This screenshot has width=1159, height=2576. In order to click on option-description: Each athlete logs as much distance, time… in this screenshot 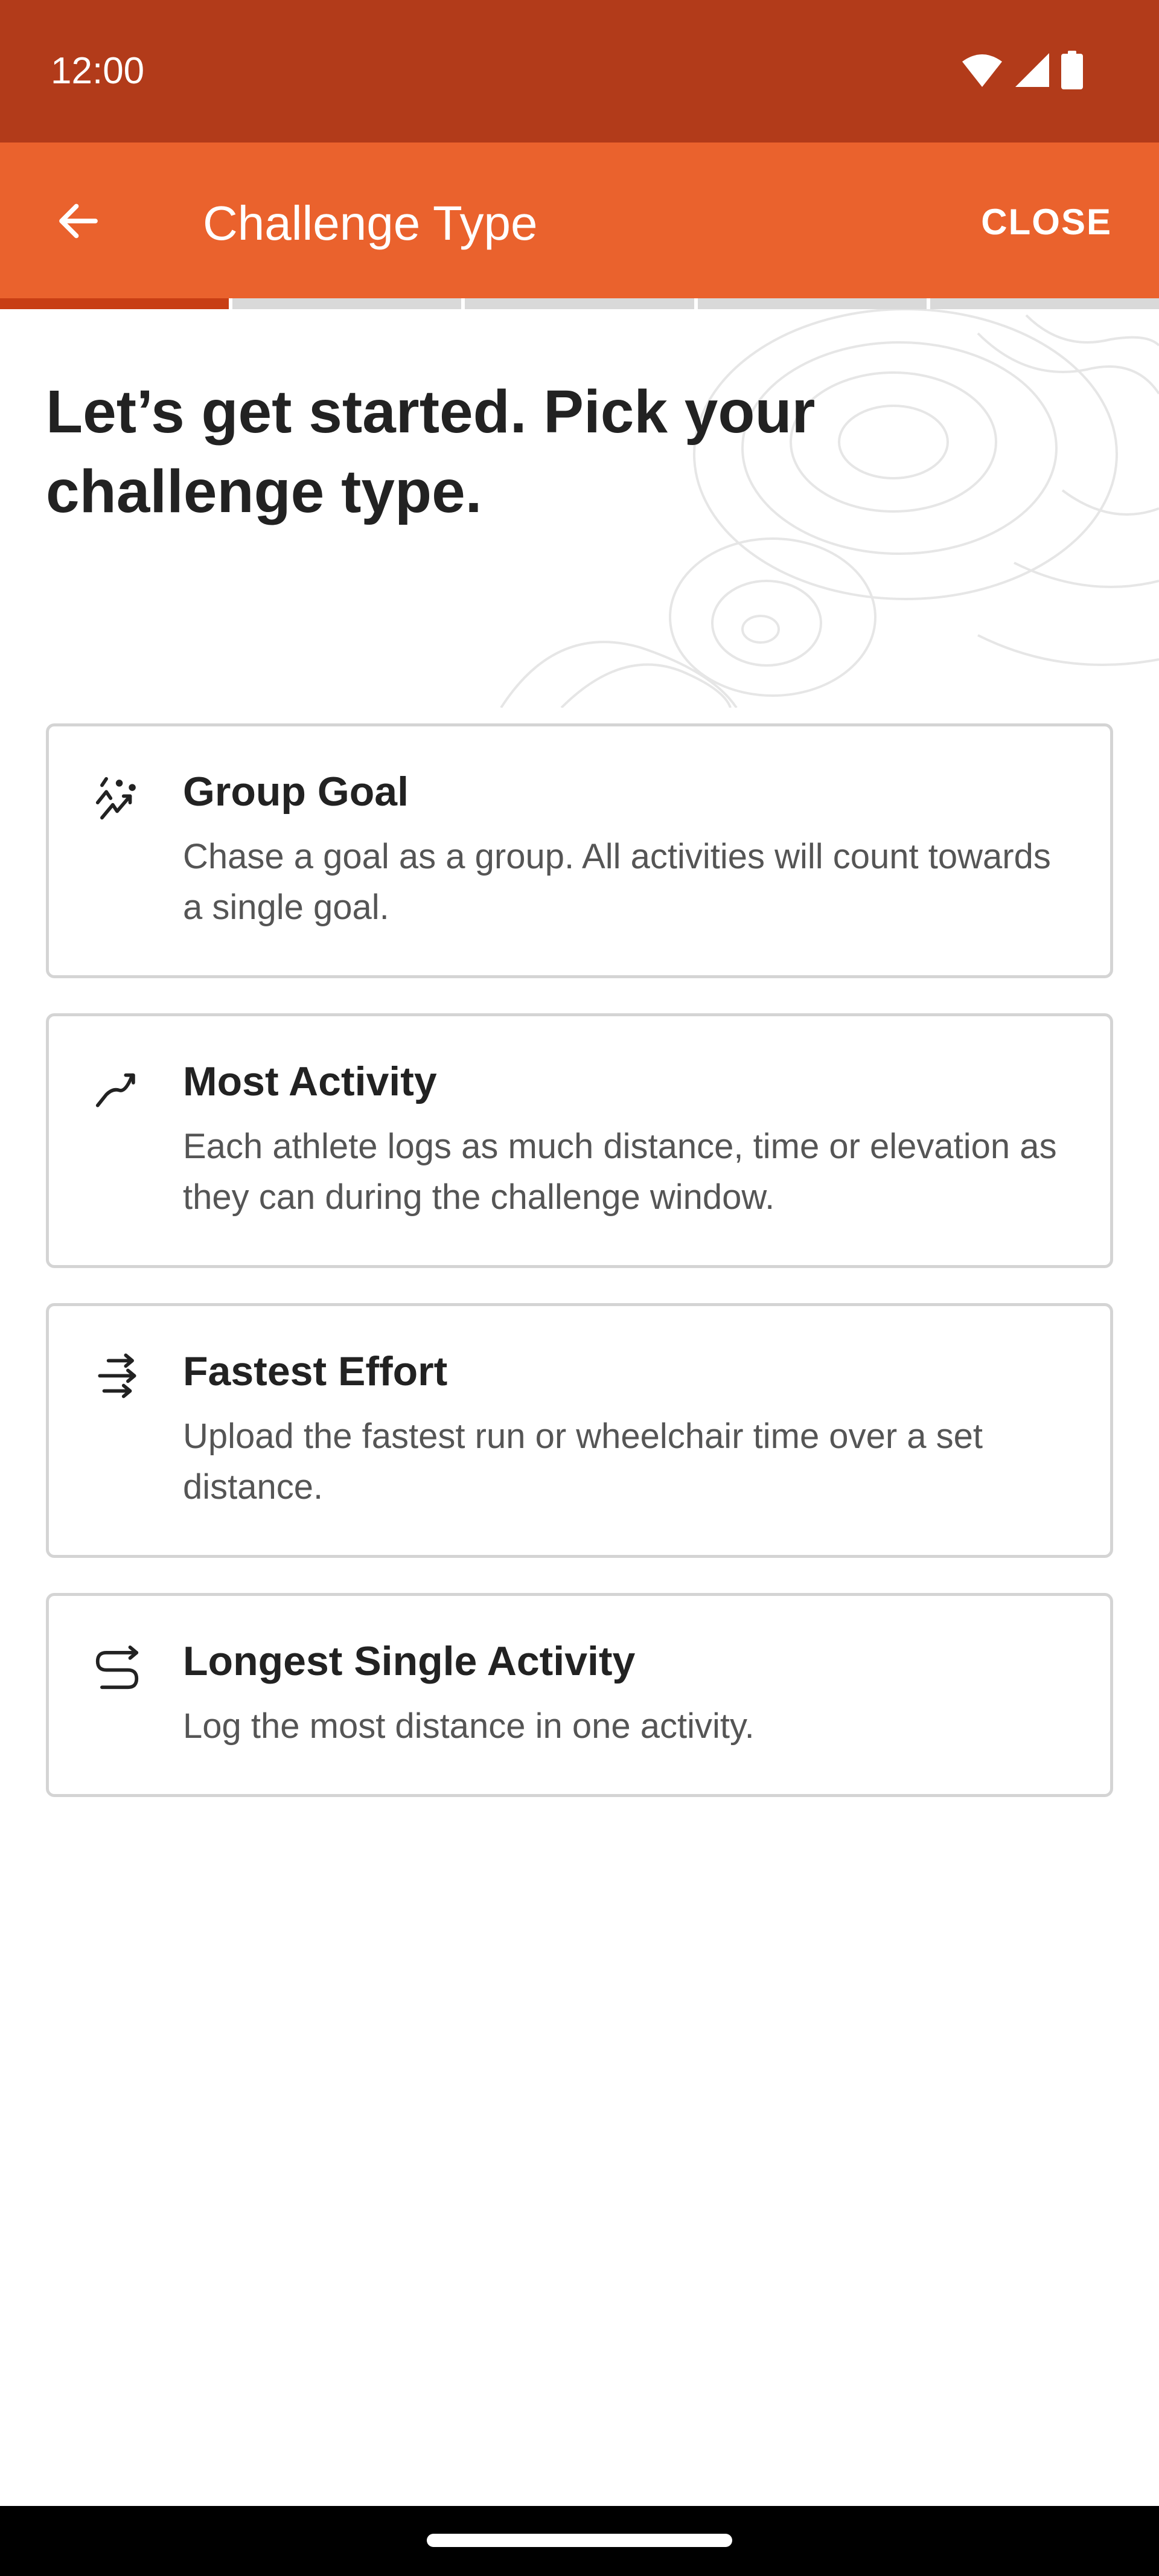, I will do `click(620, 1172)`.